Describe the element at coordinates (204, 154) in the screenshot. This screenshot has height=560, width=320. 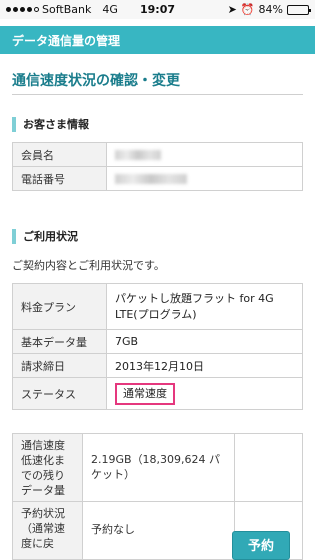
I see `member-name-value` at that location.